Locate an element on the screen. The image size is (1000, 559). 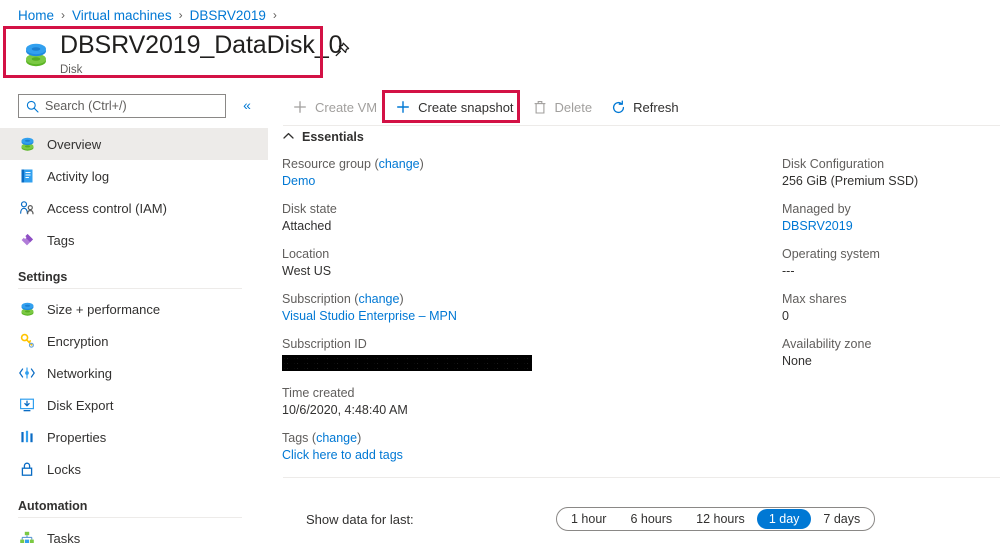
sidebar-item-networking: Networking is located at coordinates (134, 373).